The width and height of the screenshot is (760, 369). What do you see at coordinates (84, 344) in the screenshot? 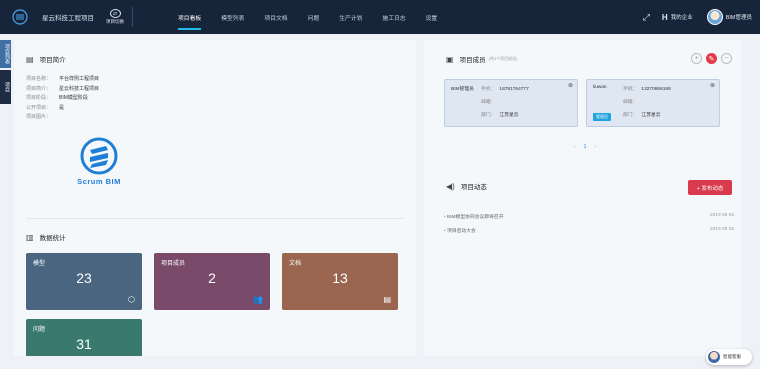
I see `stat-value: 31` at bounding box center [84, 344].